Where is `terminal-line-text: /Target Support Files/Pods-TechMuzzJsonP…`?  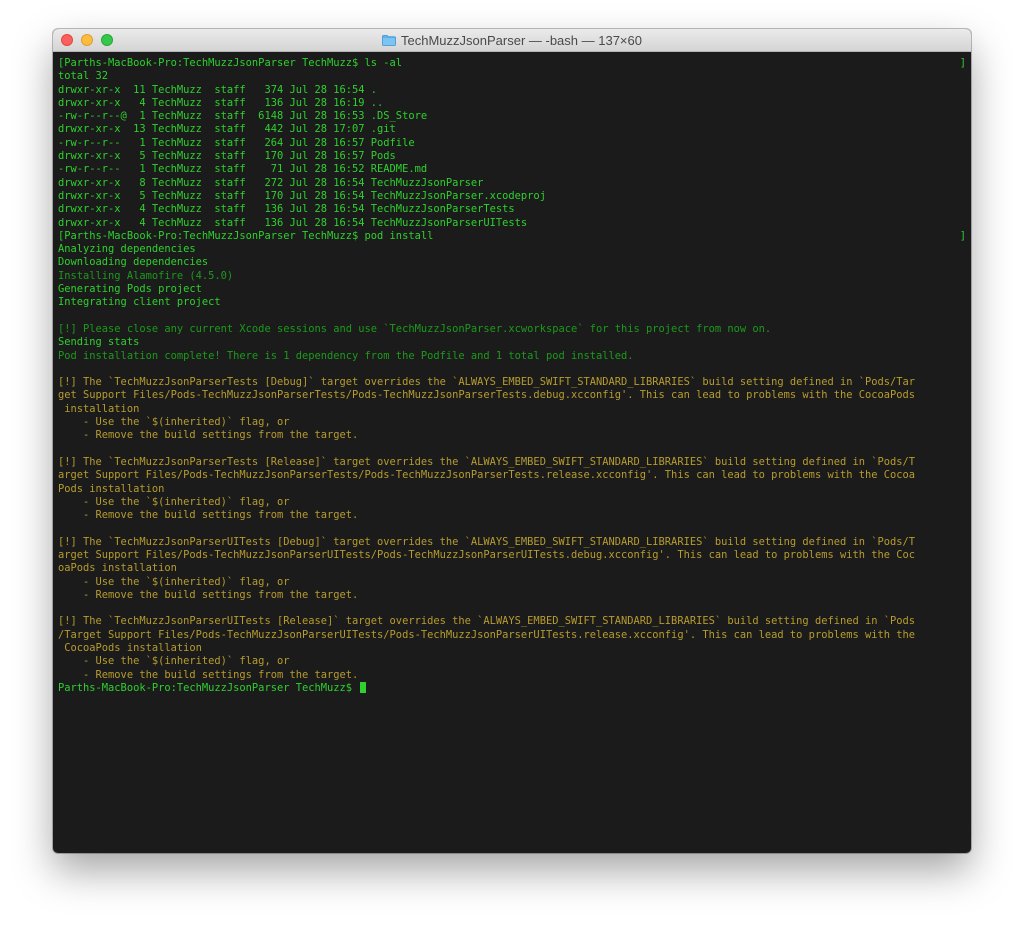
terminal-line-text: /Target Support Files/Pods-TechMuzzJsonP… is located at coordinates (487, 634).